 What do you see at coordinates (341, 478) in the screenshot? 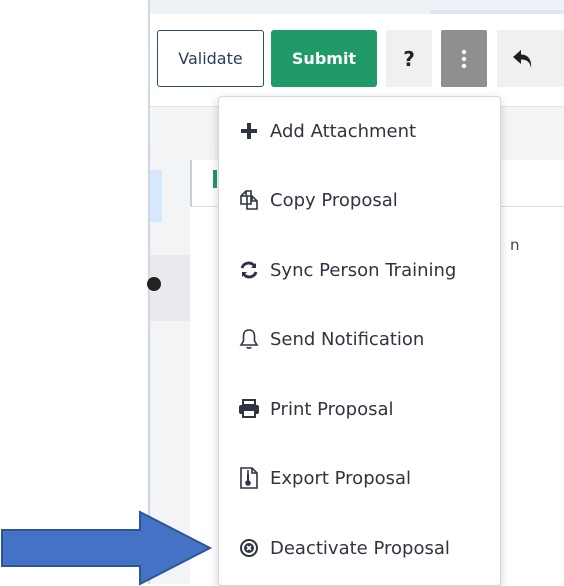
I see `menu-item-label: Export Proposal` at bounding box center [341, 478].